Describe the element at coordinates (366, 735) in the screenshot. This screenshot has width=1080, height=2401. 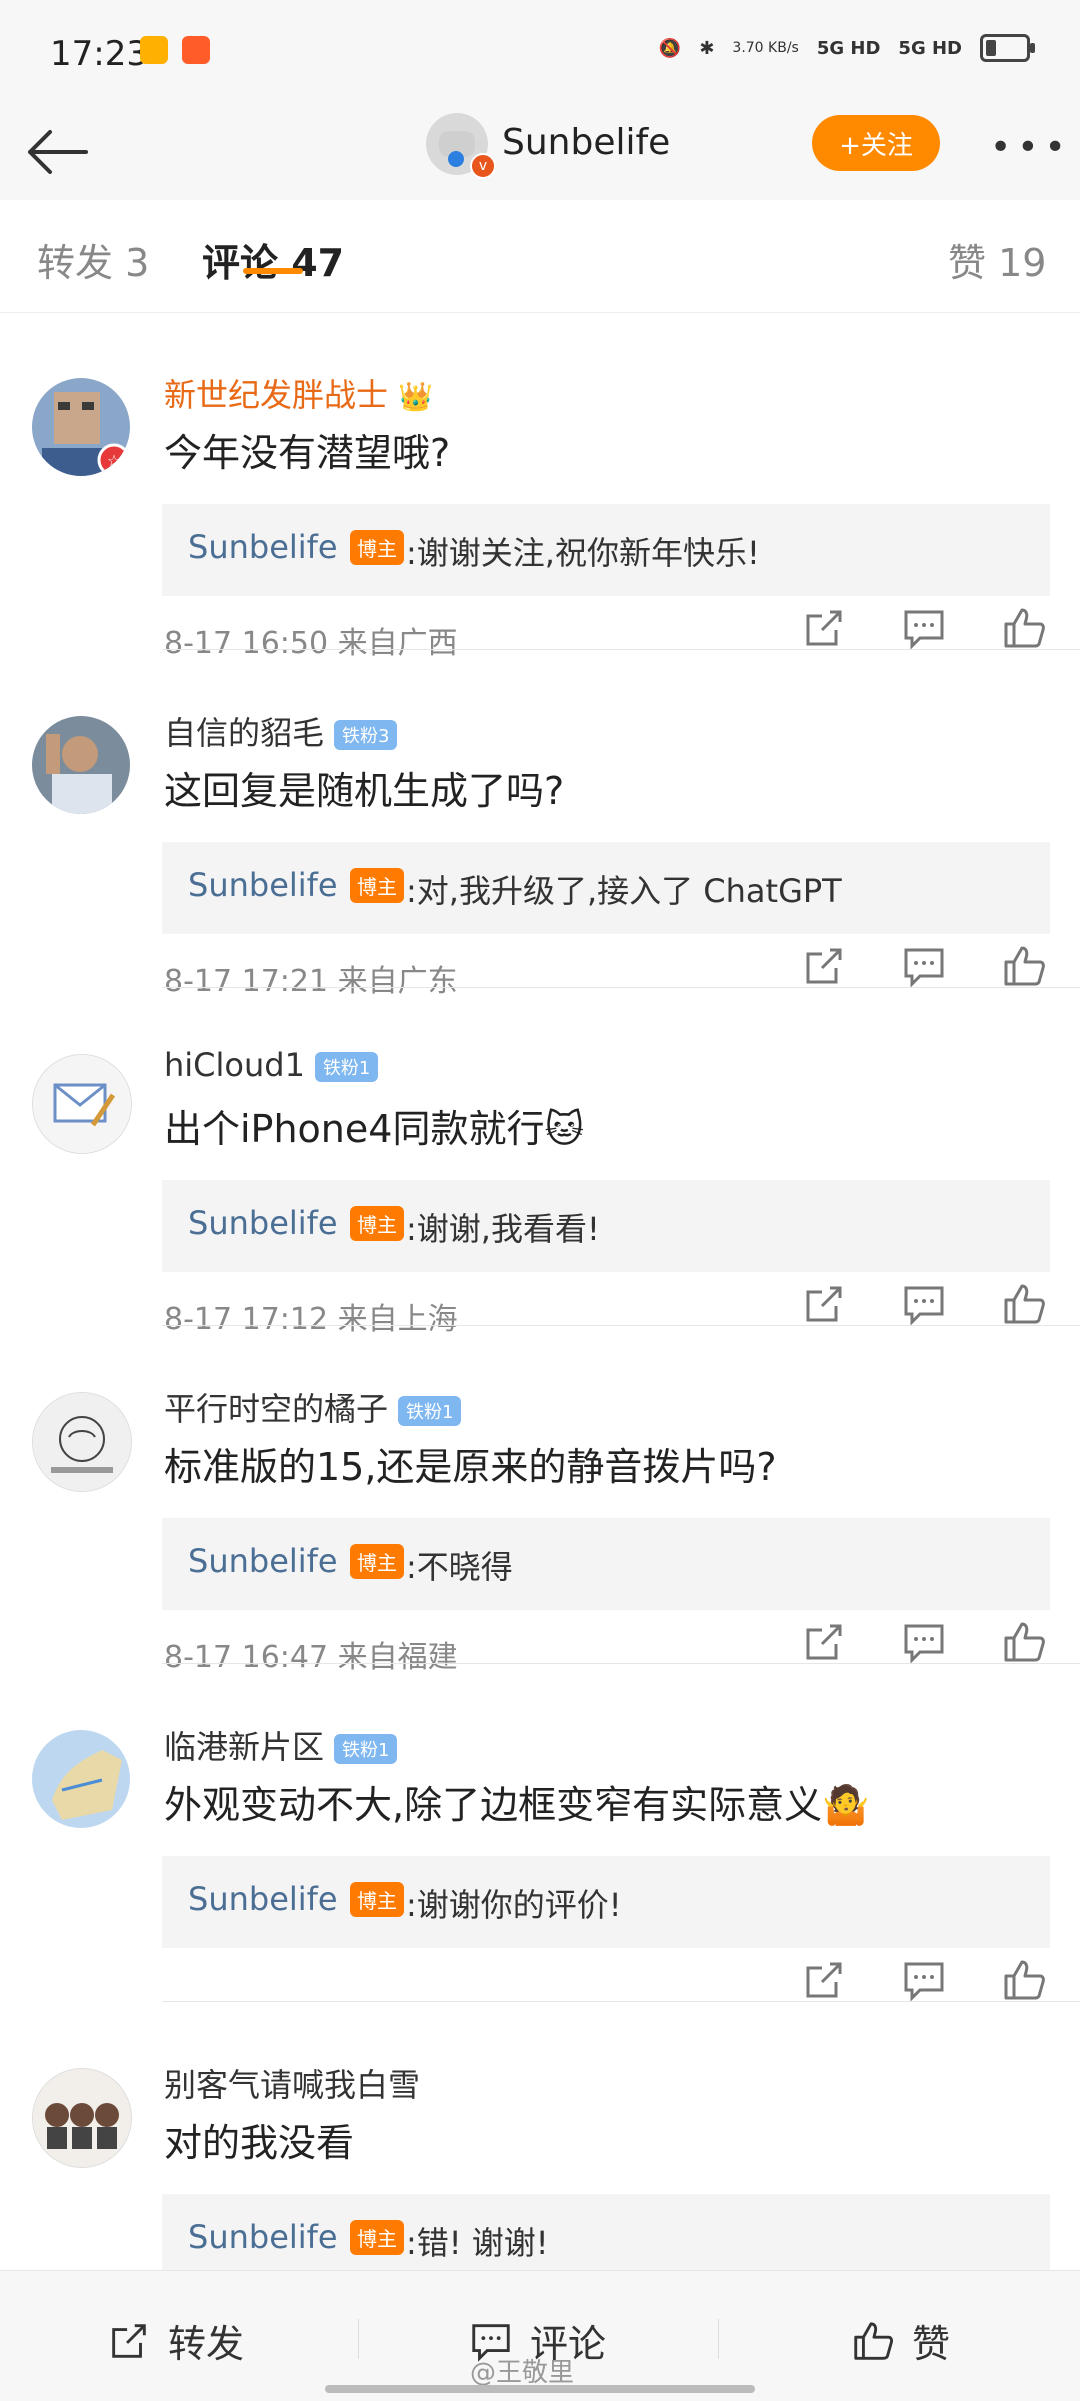
I see `fan-badge: 铁粉3` at that location.